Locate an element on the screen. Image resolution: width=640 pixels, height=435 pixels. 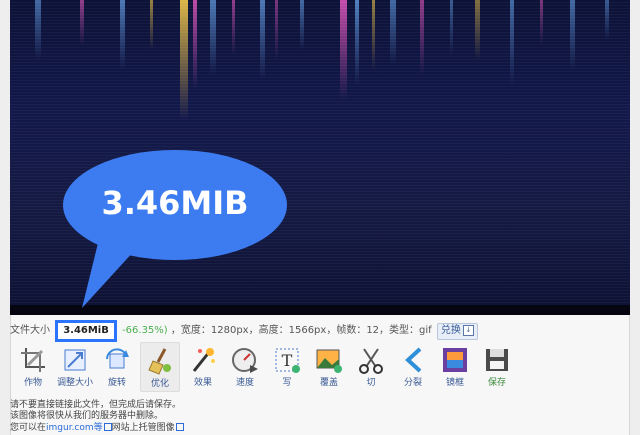
footer-line-2: 该图像将很快从我们的服务器中删除。 is located at coordinates (87, 416).